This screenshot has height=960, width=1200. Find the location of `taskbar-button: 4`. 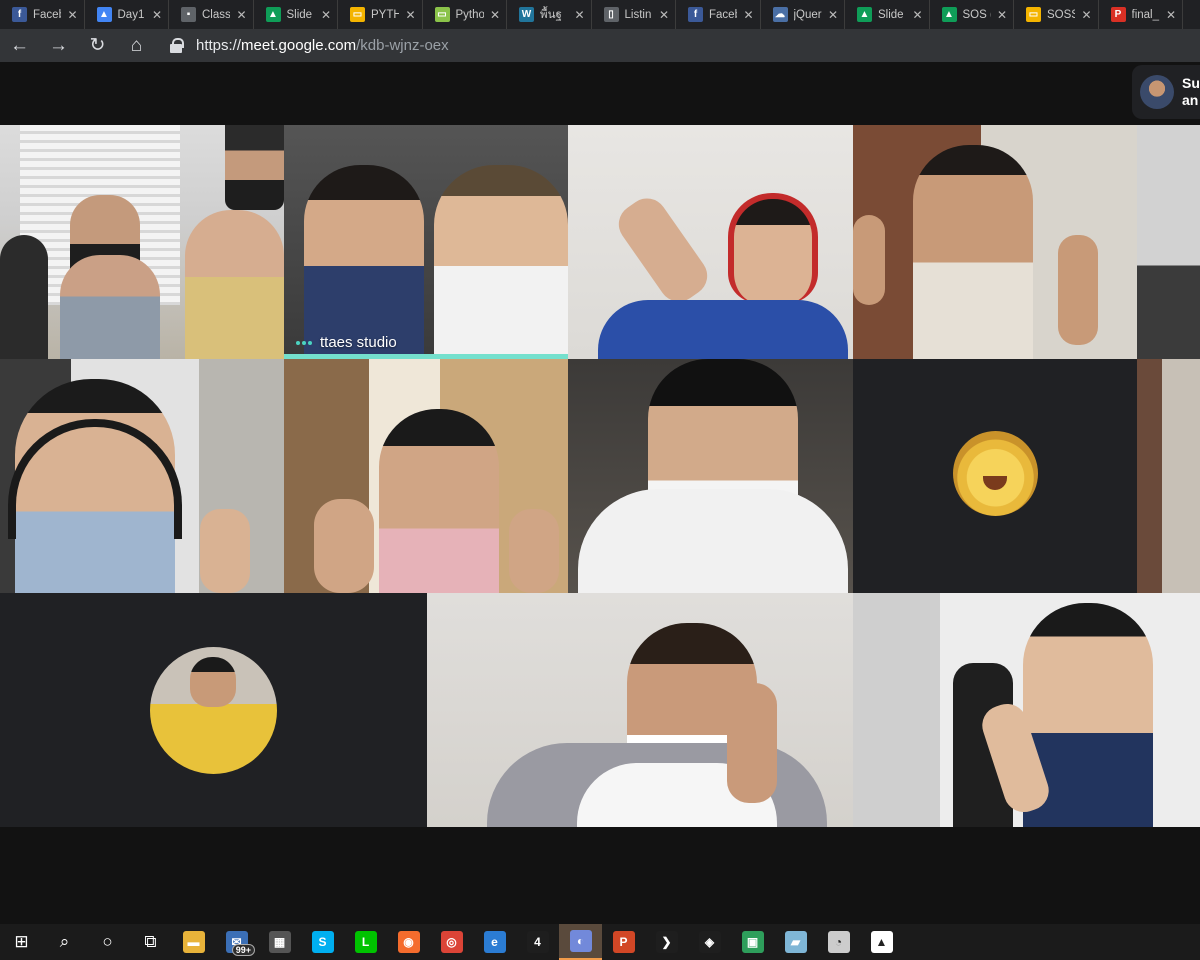

taskbar-button: 4 is located at coordinates (537, 942).